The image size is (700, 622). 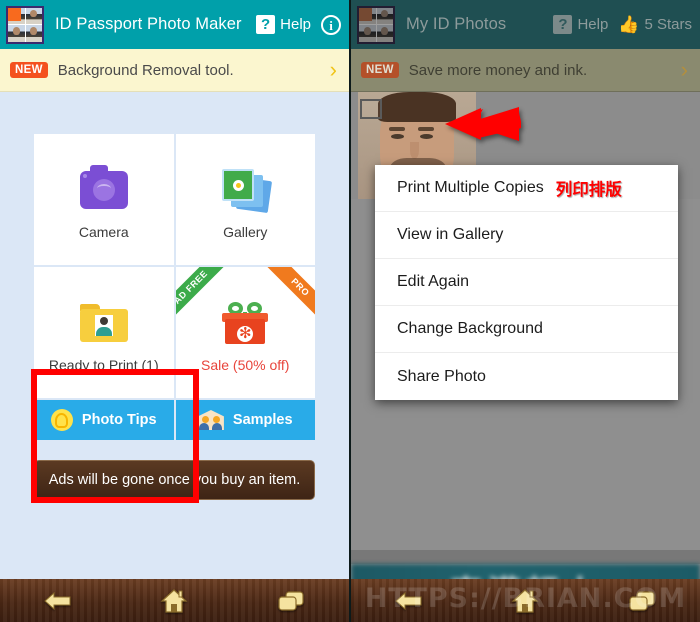 What do you see at coordinates (246, 190) in the screenshot?
I see `gallery-icon` at bounding box center [246, 190].